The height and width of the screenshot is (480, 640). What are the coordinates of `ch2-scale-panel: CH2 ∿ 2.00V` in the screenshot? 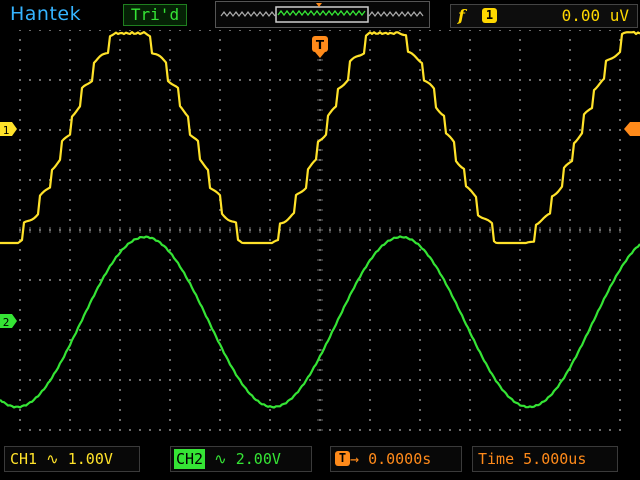 It's located at (241, 459).